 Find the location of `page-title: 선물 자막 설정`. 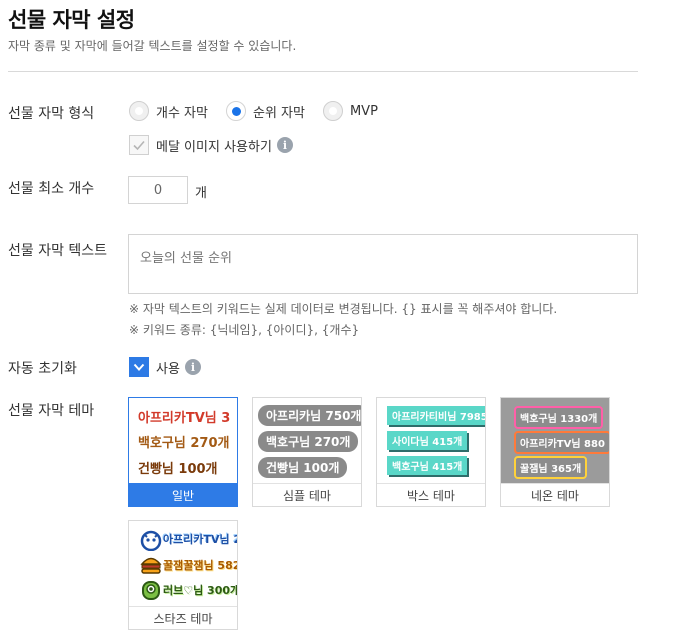

page-title: 선물 자막 설정 is located at coordinates (71, 20).